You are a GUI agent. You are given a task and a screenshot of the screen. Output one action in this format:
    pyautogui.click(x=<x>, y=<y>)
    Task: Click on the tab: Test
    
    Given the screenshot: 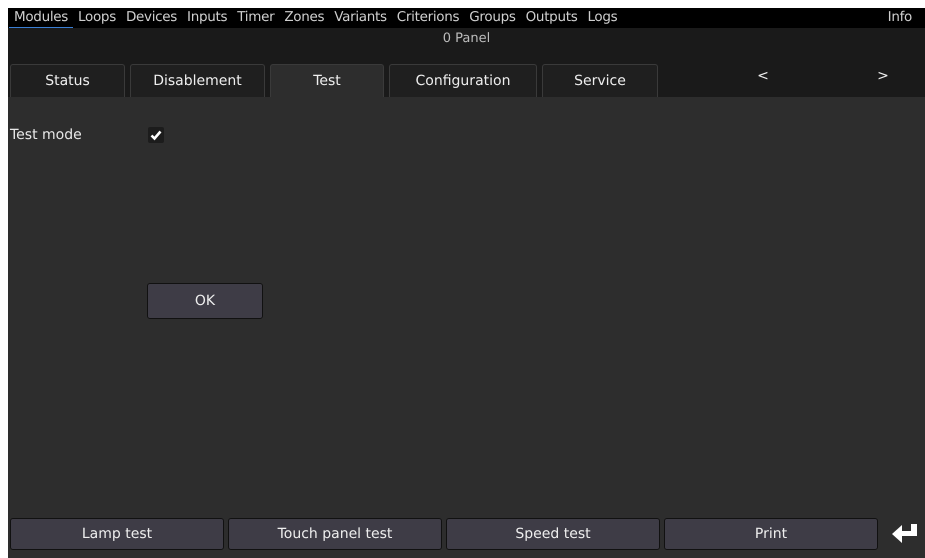 What is the action you would take?
    pyautogui.click(x=327, y=80)
    